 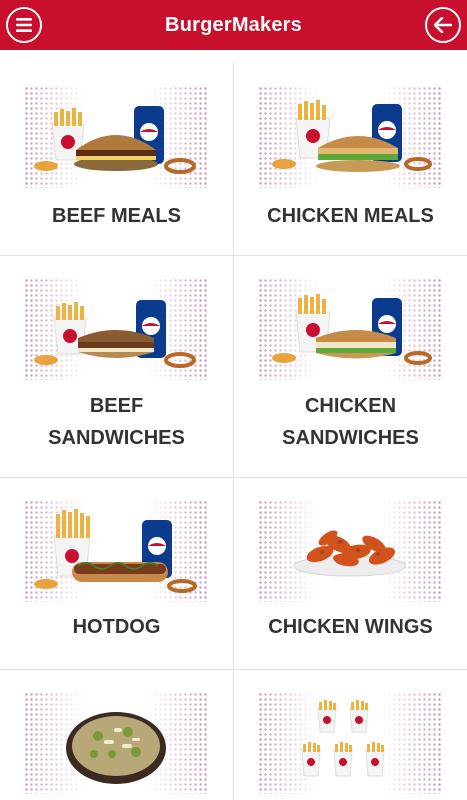 I want to click on category-beef-sandwiches: BEEF SANDWICHES, so click(x=116, y=366).